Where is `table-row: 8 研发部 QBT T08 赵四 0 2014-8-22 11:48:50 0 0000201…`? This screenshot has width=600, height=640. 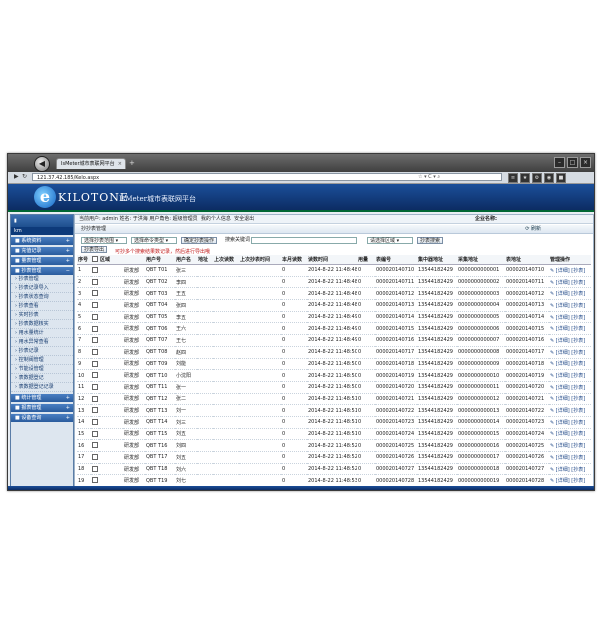
table-row: 8 研发部 QBT T08 赵四 0 2014-8-22 11:48:50 0 0000201… is located at coordinates (334, 352).